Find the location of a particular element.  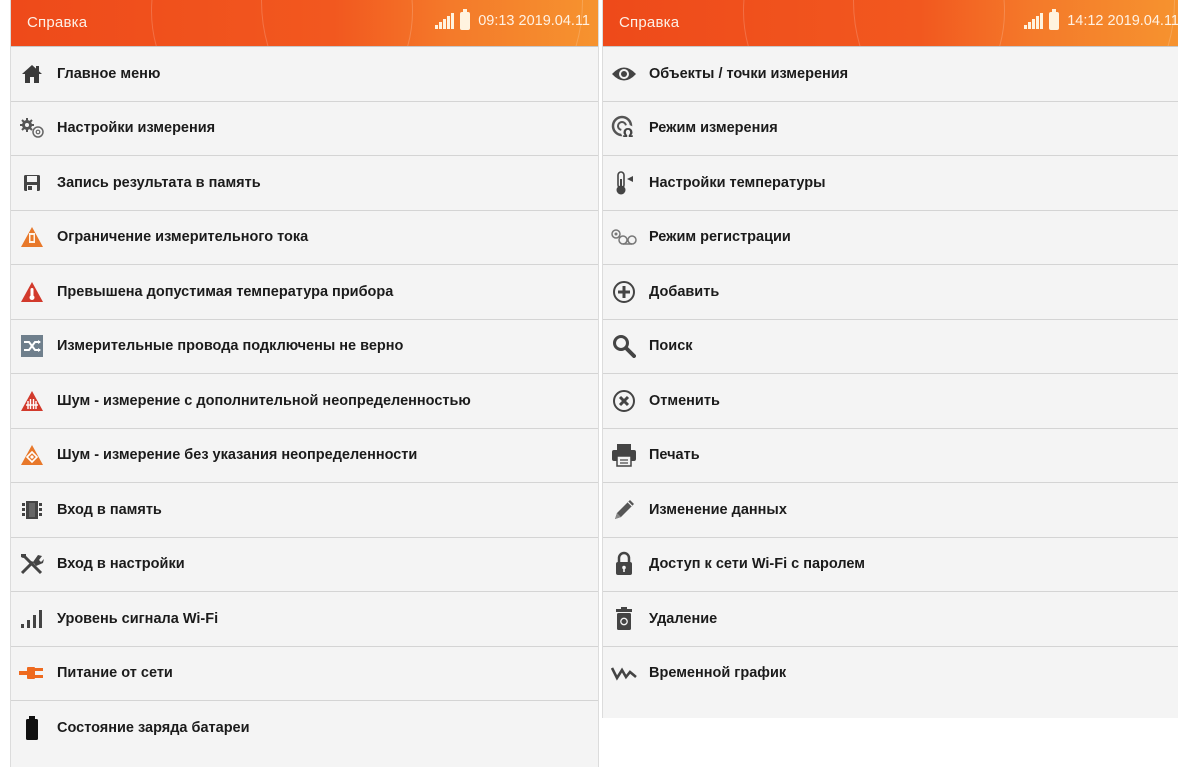

help-list-item-label: Уровень сигнала Wi-Fi is located at coordinates (138, 618).